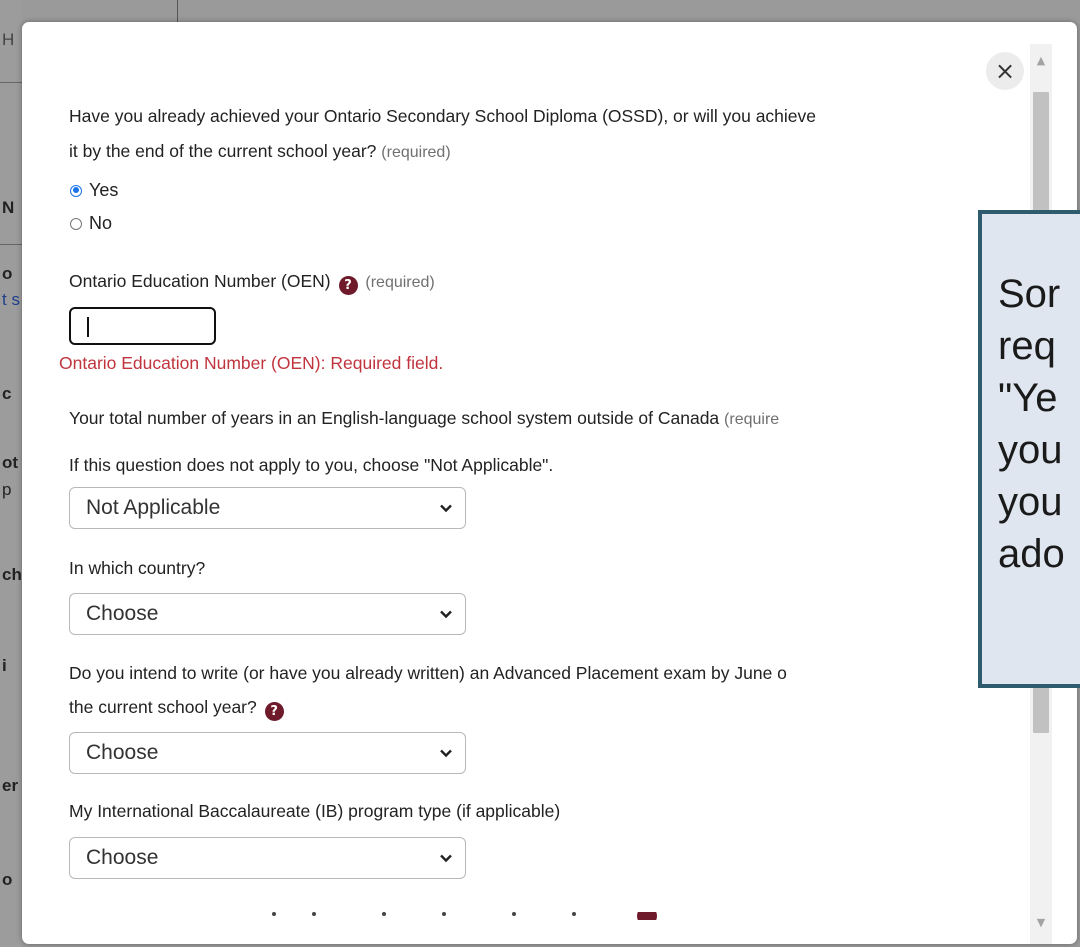  I want to click on scroll-up-arrow-icon: ▲, so click(1041, 61).